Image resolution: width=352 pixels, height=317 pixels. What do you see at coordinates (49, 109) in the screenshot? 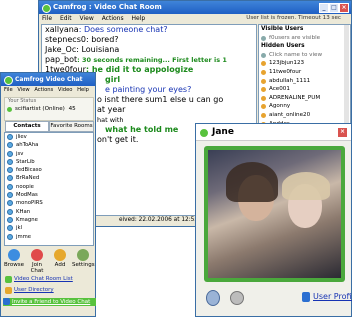
I see `user-status: scifiartist (Online) 45` at bounding box center [49, 109].